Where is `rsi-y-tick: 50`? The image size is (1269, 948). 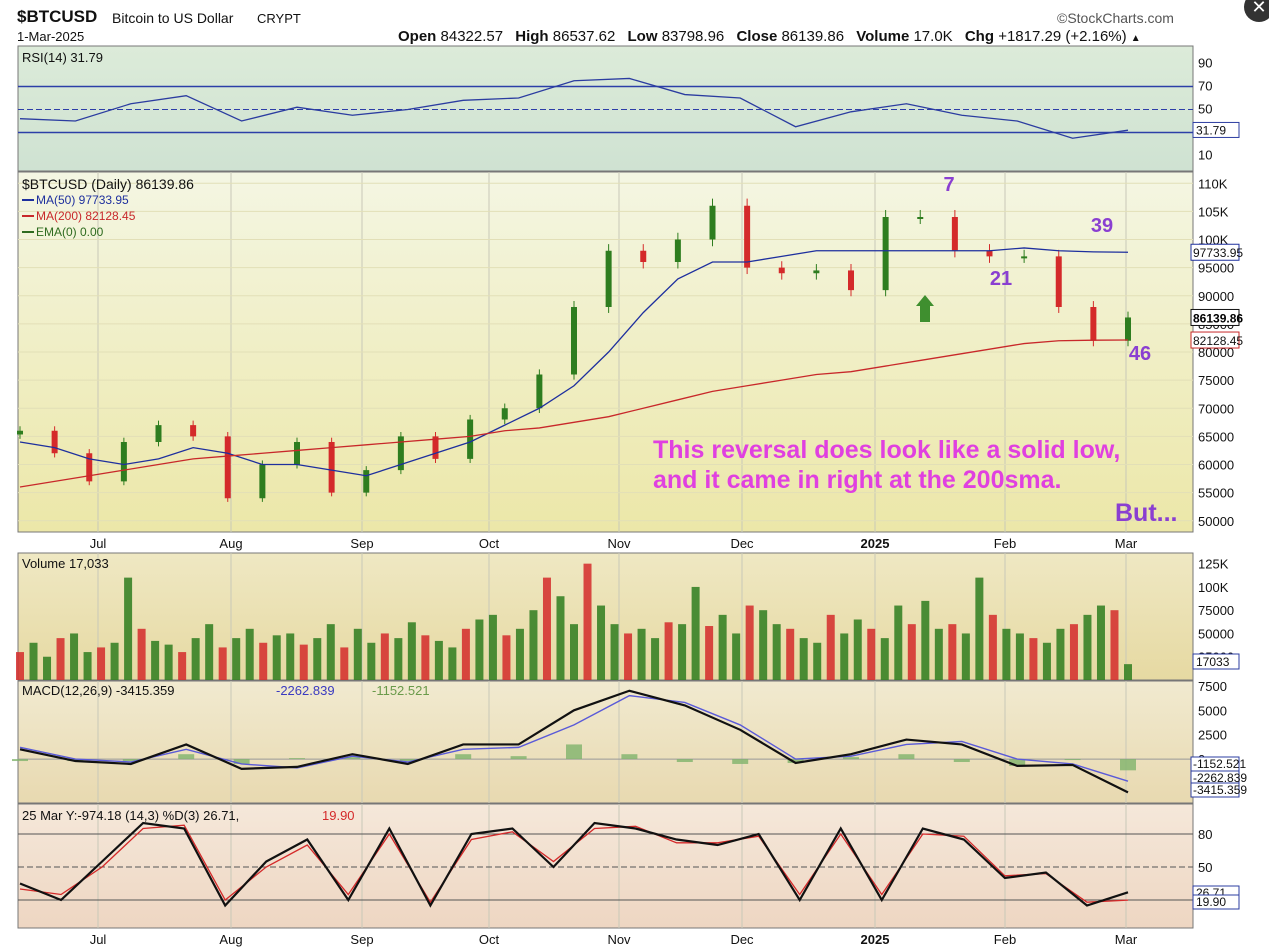 rsi-y-tick: 50 is located at coordinates (1205, 109).